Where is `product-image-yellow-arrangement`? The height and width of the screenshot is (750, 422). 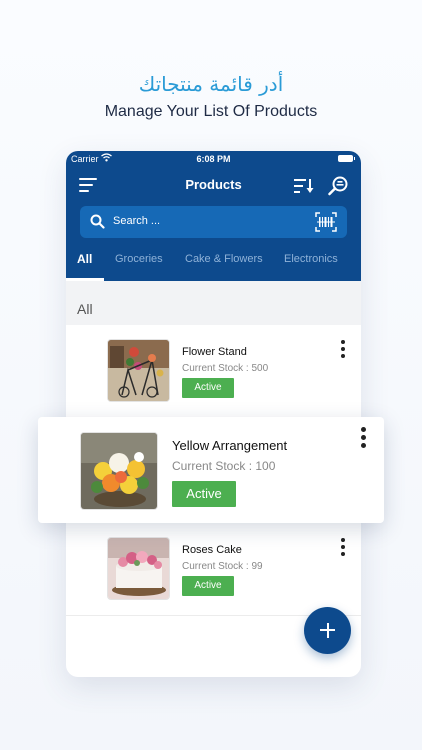 product-image-yellow-arrangement is located at coordinates (119, 471).